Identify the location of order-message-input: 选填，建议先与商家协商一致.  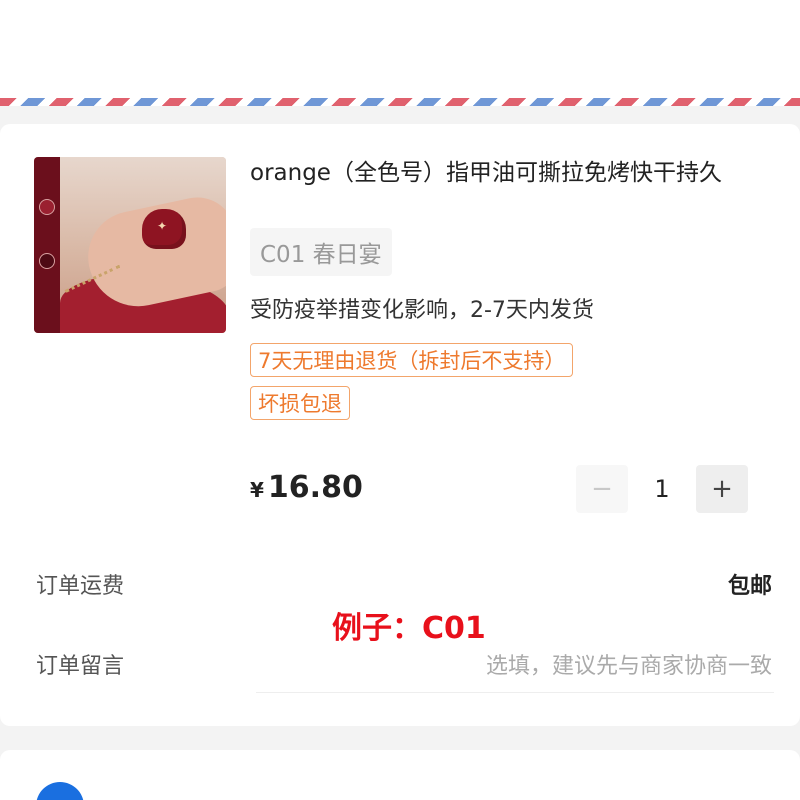
(562, 664).